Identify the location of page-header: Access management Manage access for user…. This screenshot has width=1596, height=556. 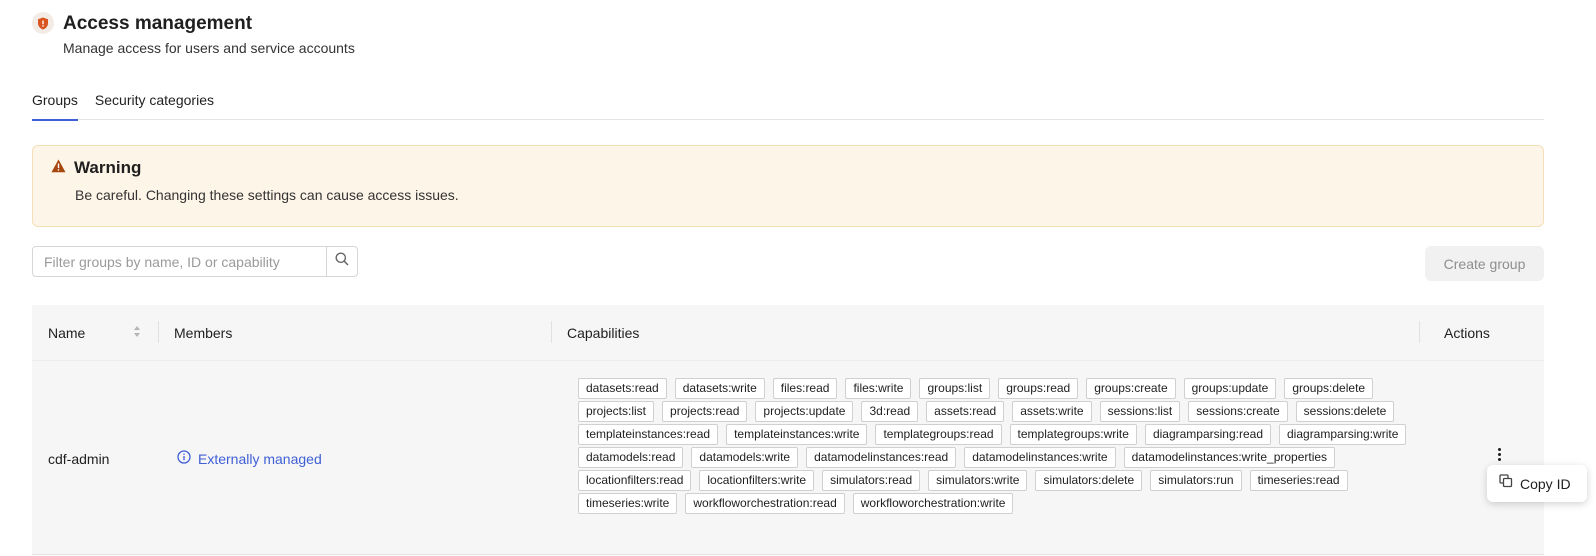
(193, 34).